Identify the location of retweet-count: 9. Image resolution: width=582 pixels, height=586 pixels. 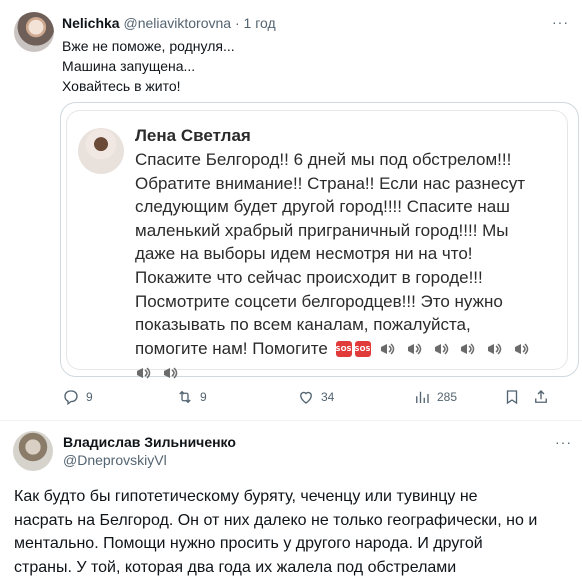
(203, 397).